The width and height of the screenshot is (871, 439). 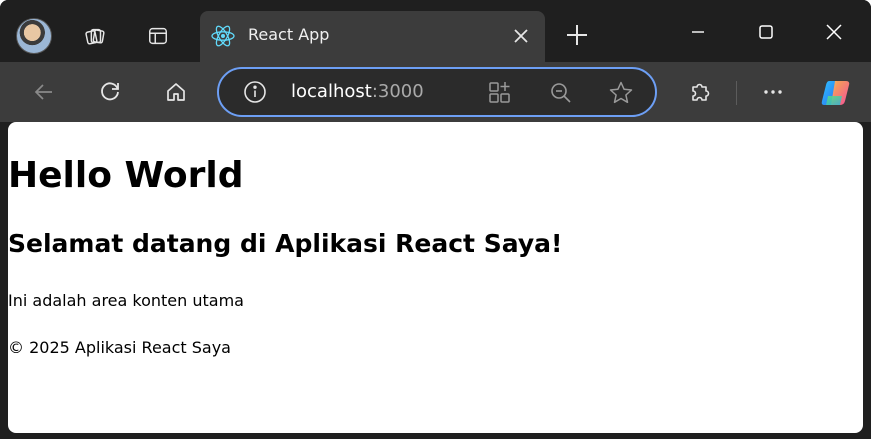 What do you see at coordinates (577, 35) in the screenshot?
I see `new-tab-plus-icon` at bounding box center [577, 35].